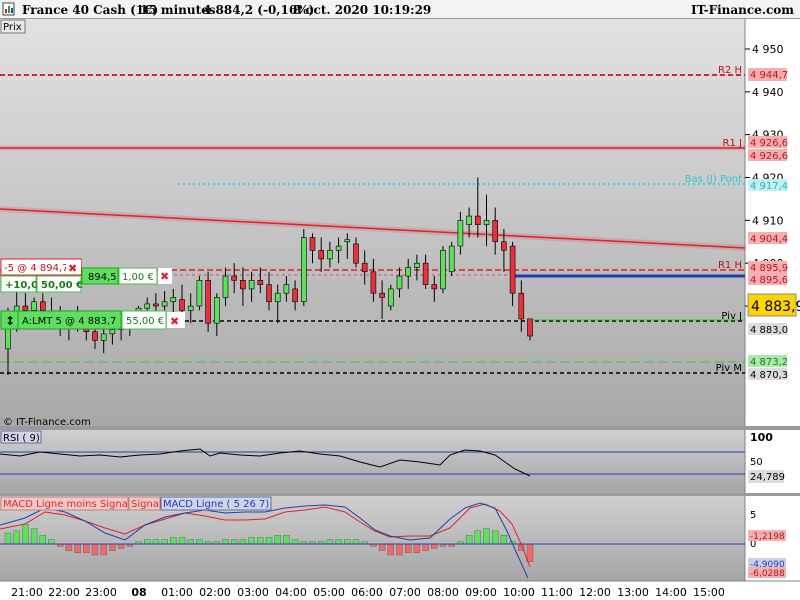 The width and height of the screenshot is (800, 600). Describe the element at coordinates (481, 592) in the screenshot. I see `time-label: 09:00` at that location.